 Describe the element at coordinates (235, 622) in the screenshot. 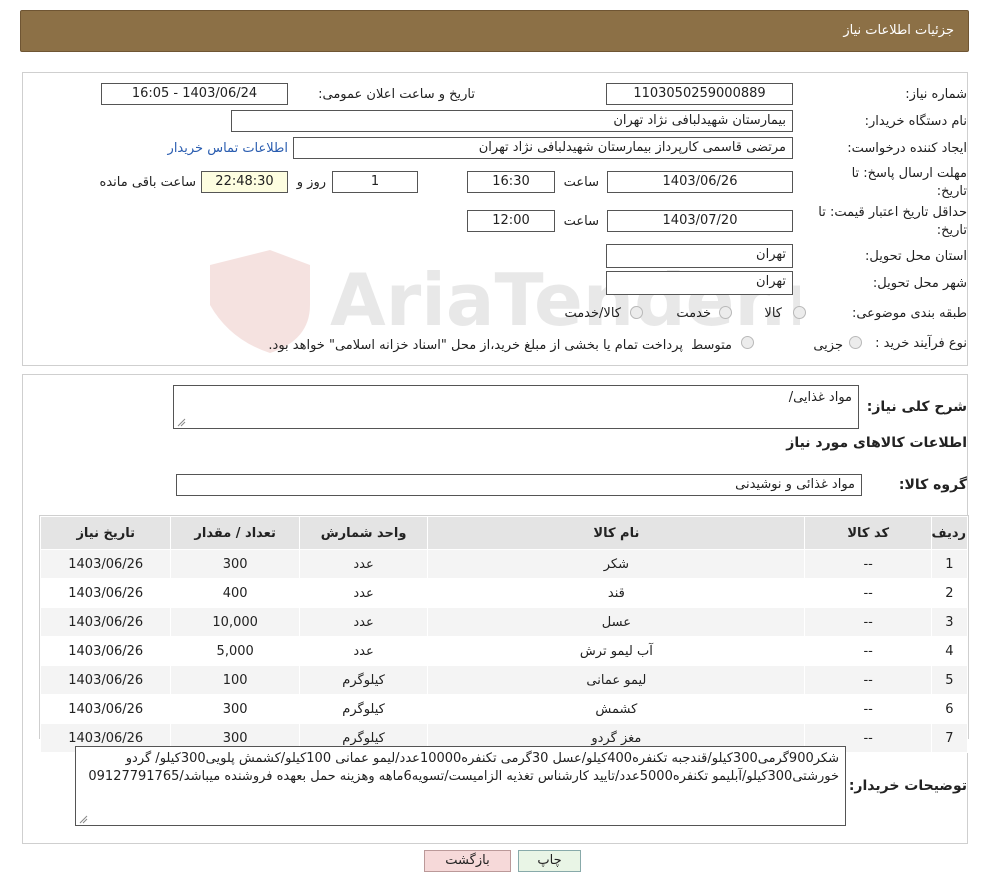

I see `cell-qty: 10,000` at that location.